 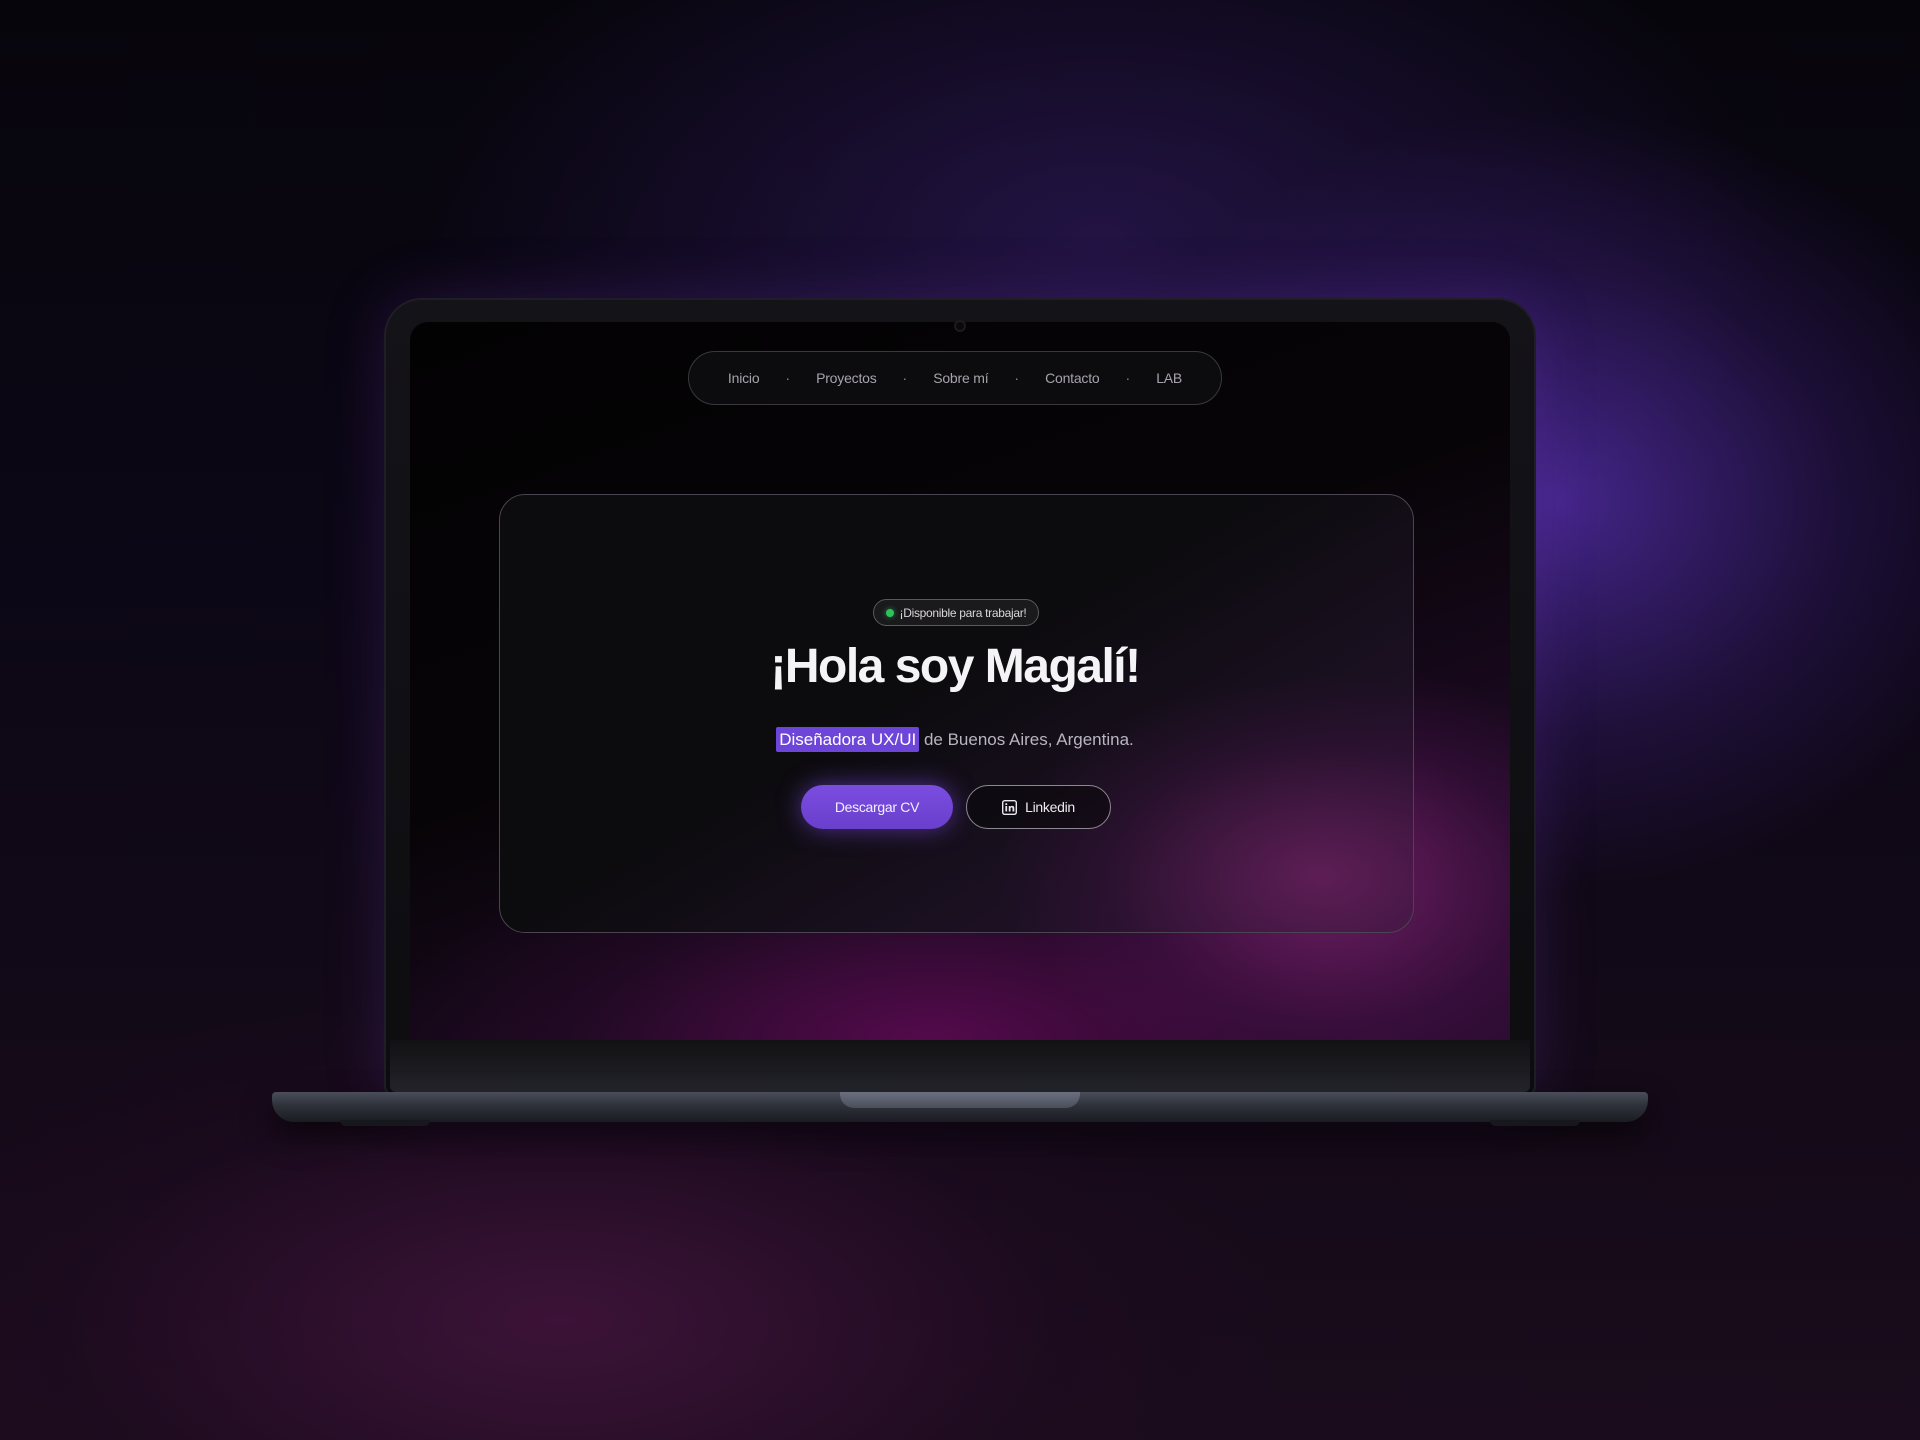 What do you see at coordinates (963, 612) in the screenshot?
I see `availability-text: ¡Disponible para trabajar!` at bounding box center [963, 612].